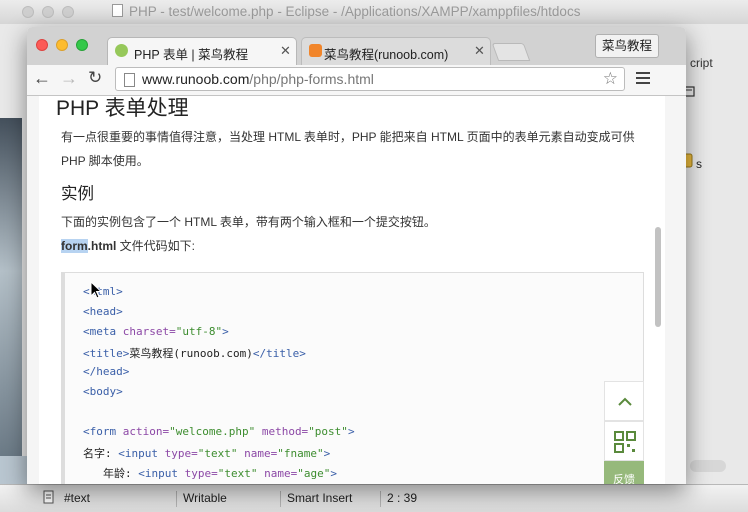  Describe the element at coordinates (117, 10) in the screenshot. I see `document-icon` at that location.